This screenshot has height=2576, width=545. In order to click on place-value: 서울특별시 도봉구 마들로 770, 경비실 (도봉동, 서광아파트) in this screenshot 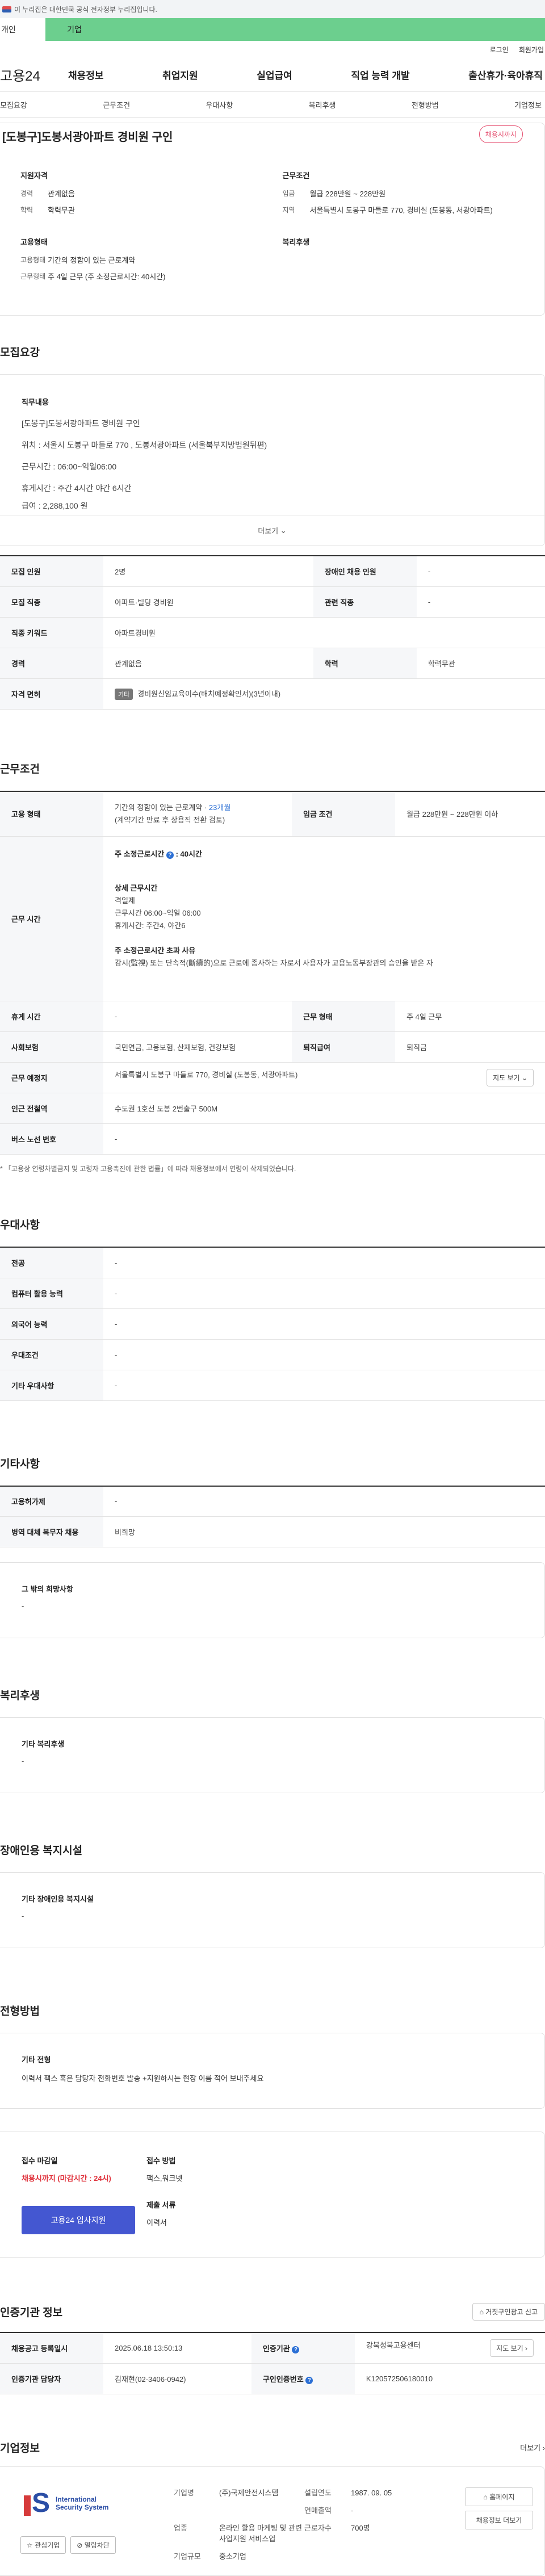, I will do `click(207, 1075)`.